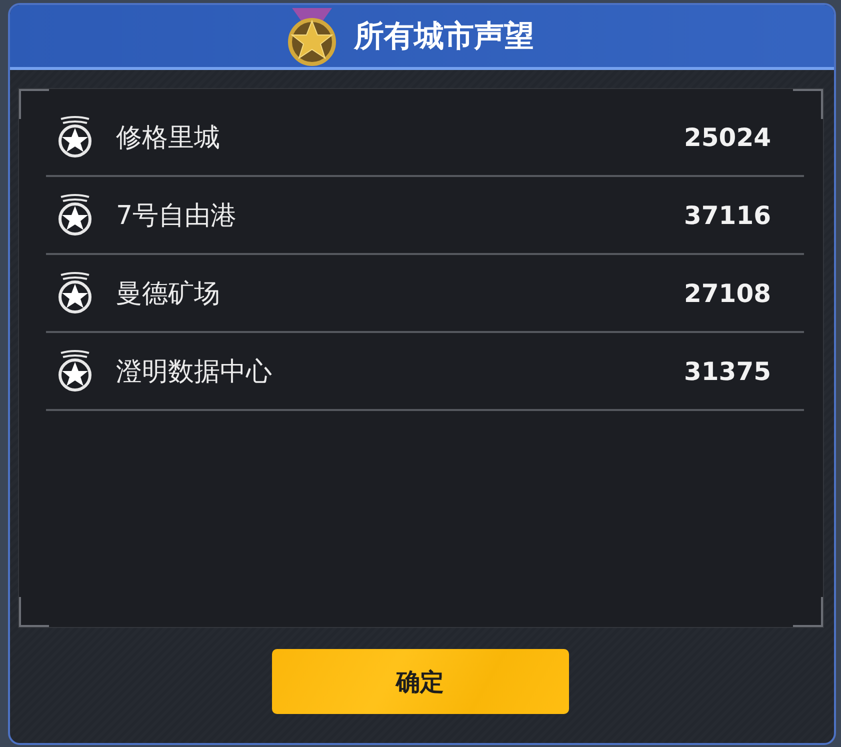  Describe the element at coordinates (727, 293) in the screenshot. I see `reputation-value: 27108` at that location.